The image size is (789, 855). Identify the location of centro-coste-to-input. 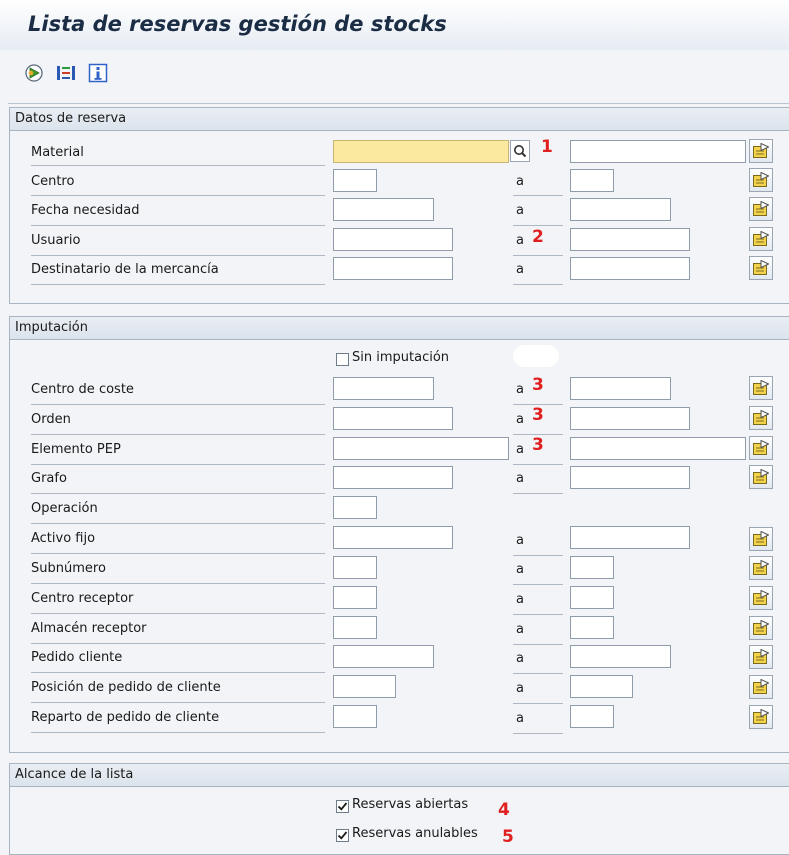
(620, 388).